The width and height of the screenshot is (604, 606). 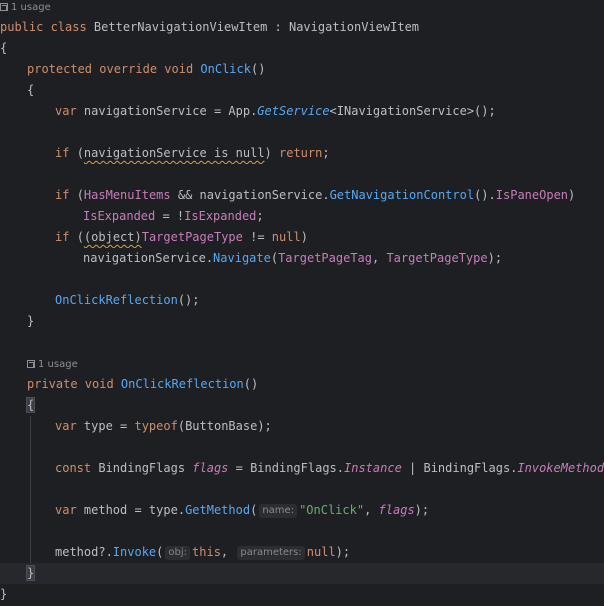 What do you see at coordinates (302, 216) in the screenshot?
I see `code-line-toggle-expanded: IsExpanded = !IsExpanded;` at bounding box center [302, 216].